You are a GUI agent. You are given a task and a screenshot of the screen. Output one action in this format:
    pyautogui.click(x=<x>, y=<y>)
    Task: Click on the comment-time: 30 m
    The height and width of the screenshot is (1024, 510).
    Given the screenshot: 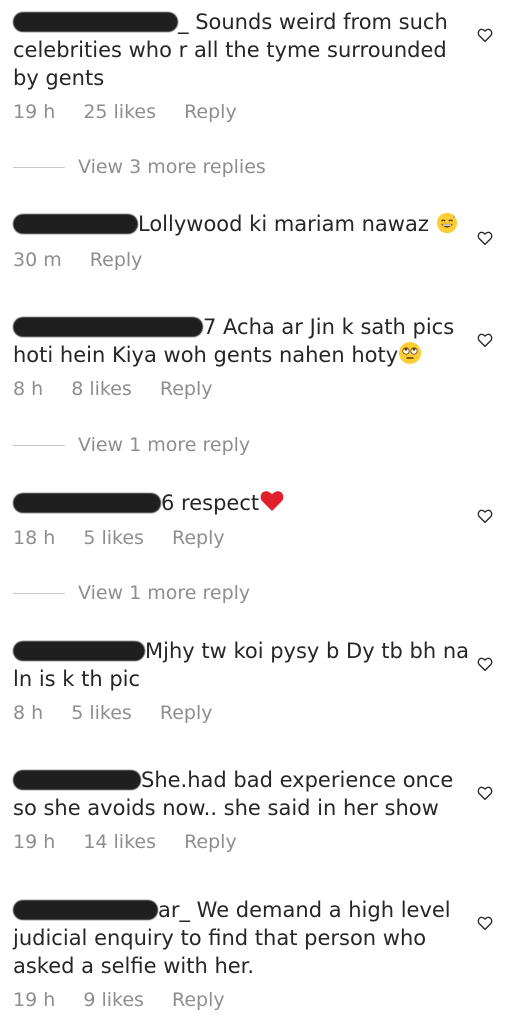 What is the action you would take?
    pyautogui.click(x=37, y=260)
    